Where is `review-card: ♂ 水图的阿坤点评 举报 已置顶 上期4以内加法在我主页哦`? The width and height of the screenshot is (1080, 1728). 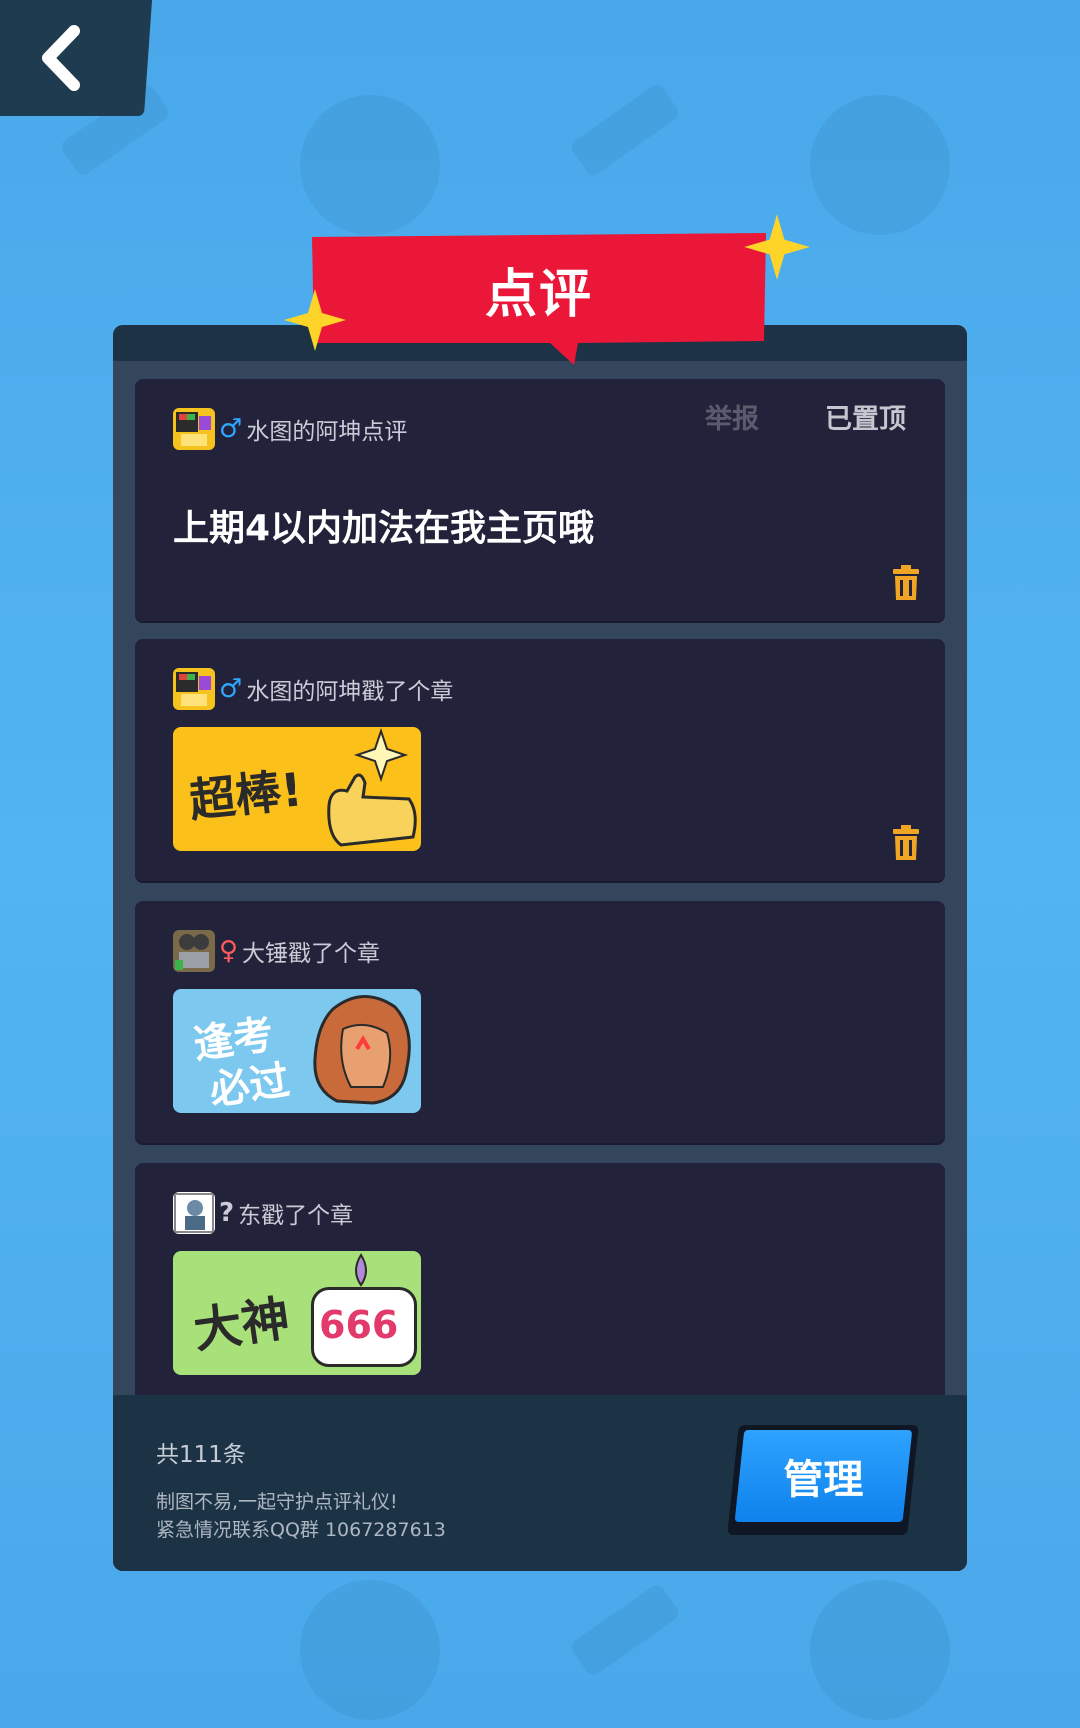
review-card: ♂ 水图的阿坤点评 举报 已置顶 上期4以内加法在我主页哦 is located at coordinates (540, 500).